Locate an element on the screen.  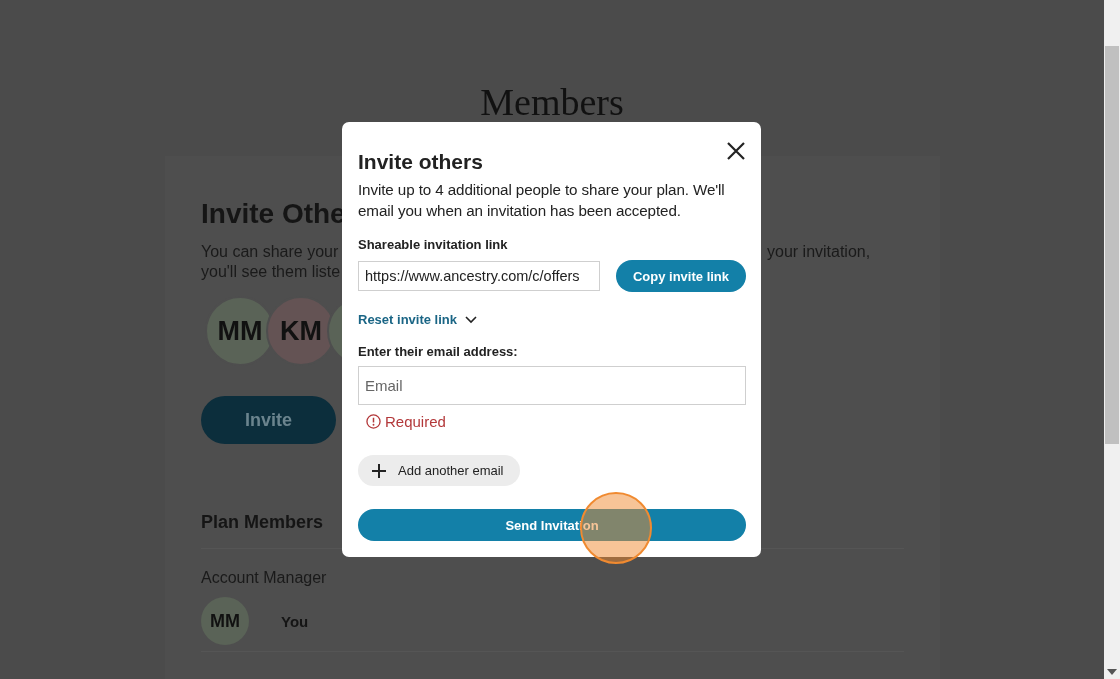
field-label: Enter their email address: is located at coordinates (438, 351).